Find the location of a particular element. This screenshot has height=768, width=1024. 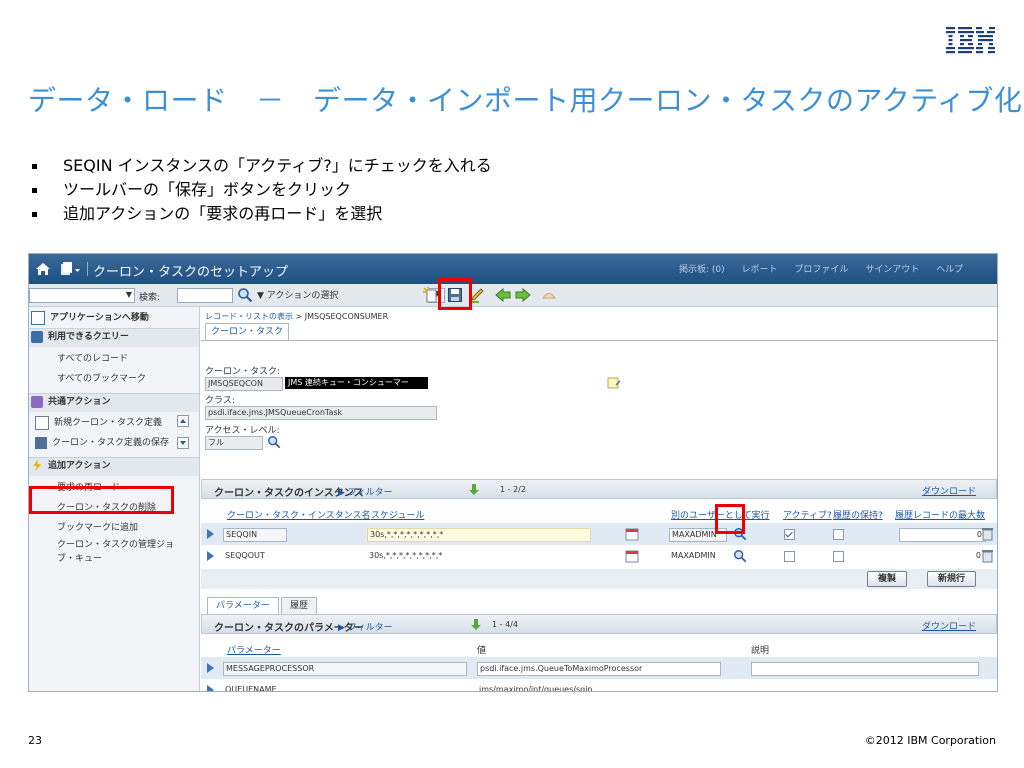

table-row: SEQQIN 30s,*,*,*,*,*,*,*,*,* MAXADMIN 0 is located at coordinates (599, 534).